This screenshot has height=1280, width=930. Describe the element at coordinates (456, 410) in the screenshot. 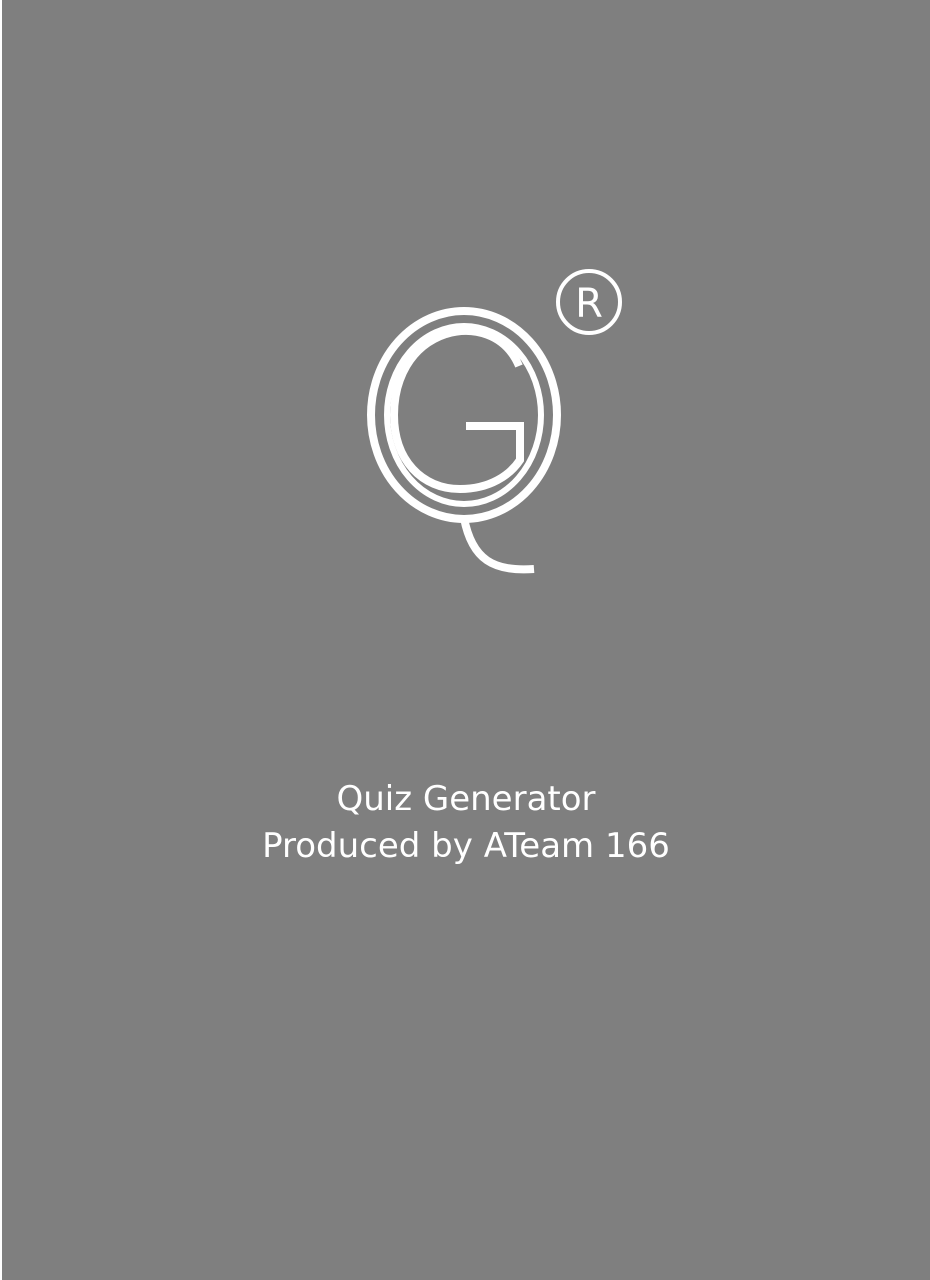

I see `logo-g-letter` at that location.